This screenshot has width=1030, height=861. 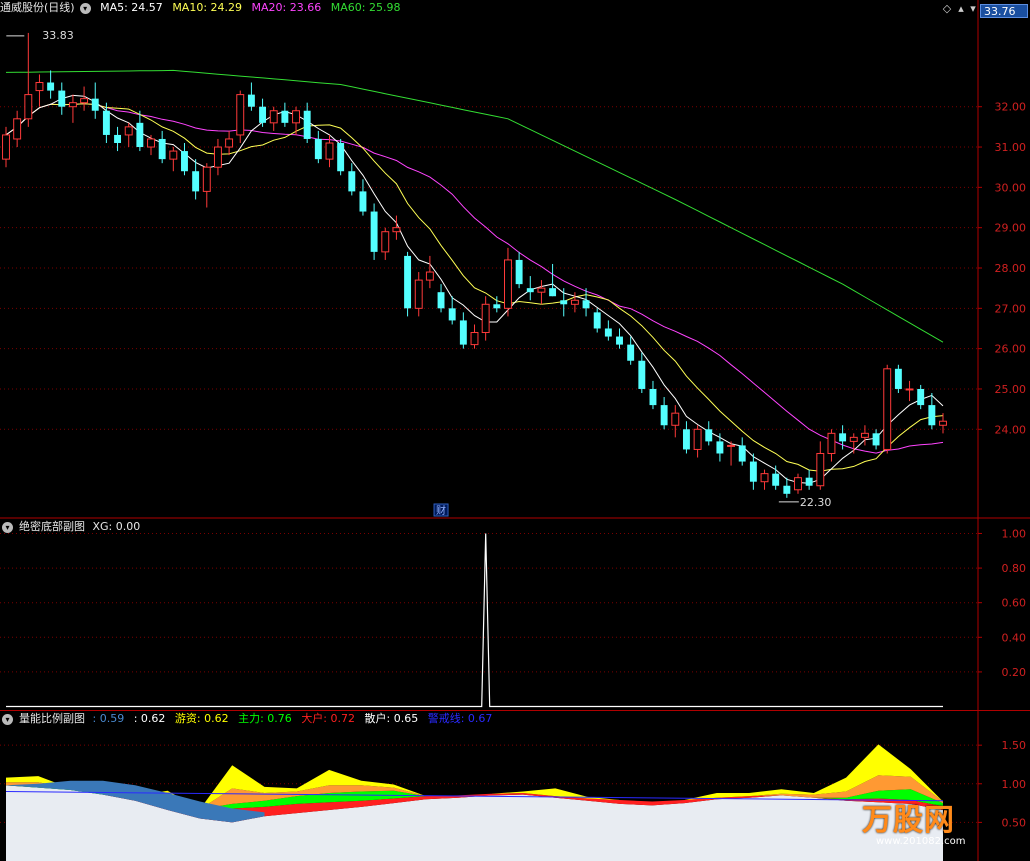 I want to click on sub2-ind-1: : 0.62, so click(x=149, y=718).